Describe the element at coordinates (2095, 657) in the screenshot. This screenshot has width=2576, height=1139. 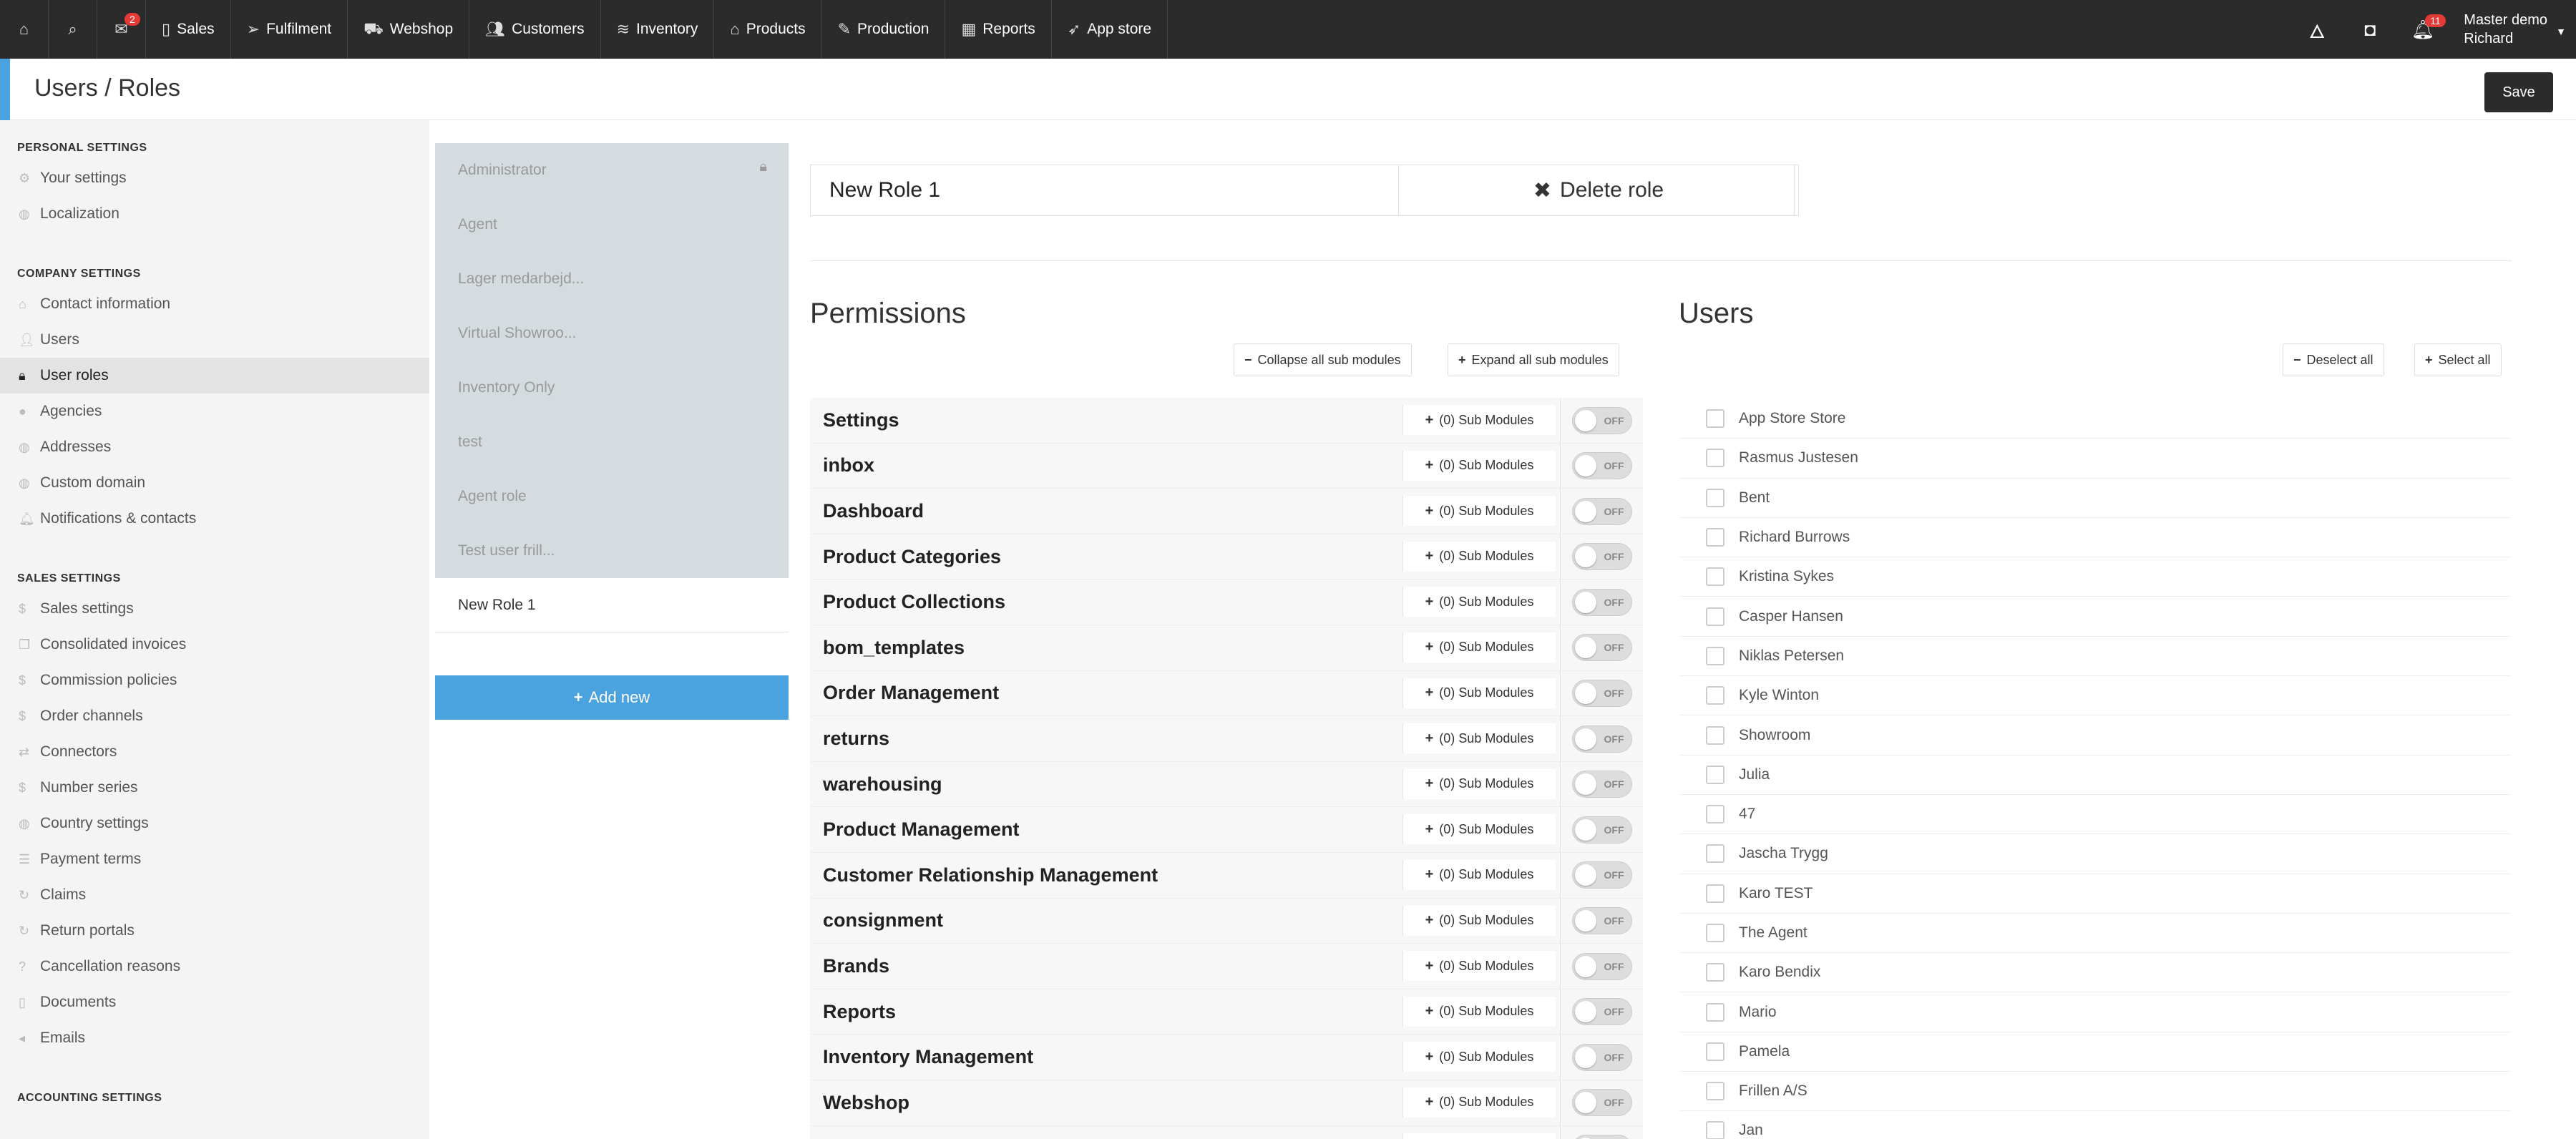
I see `user-row: Niklas Petersen` at that location.